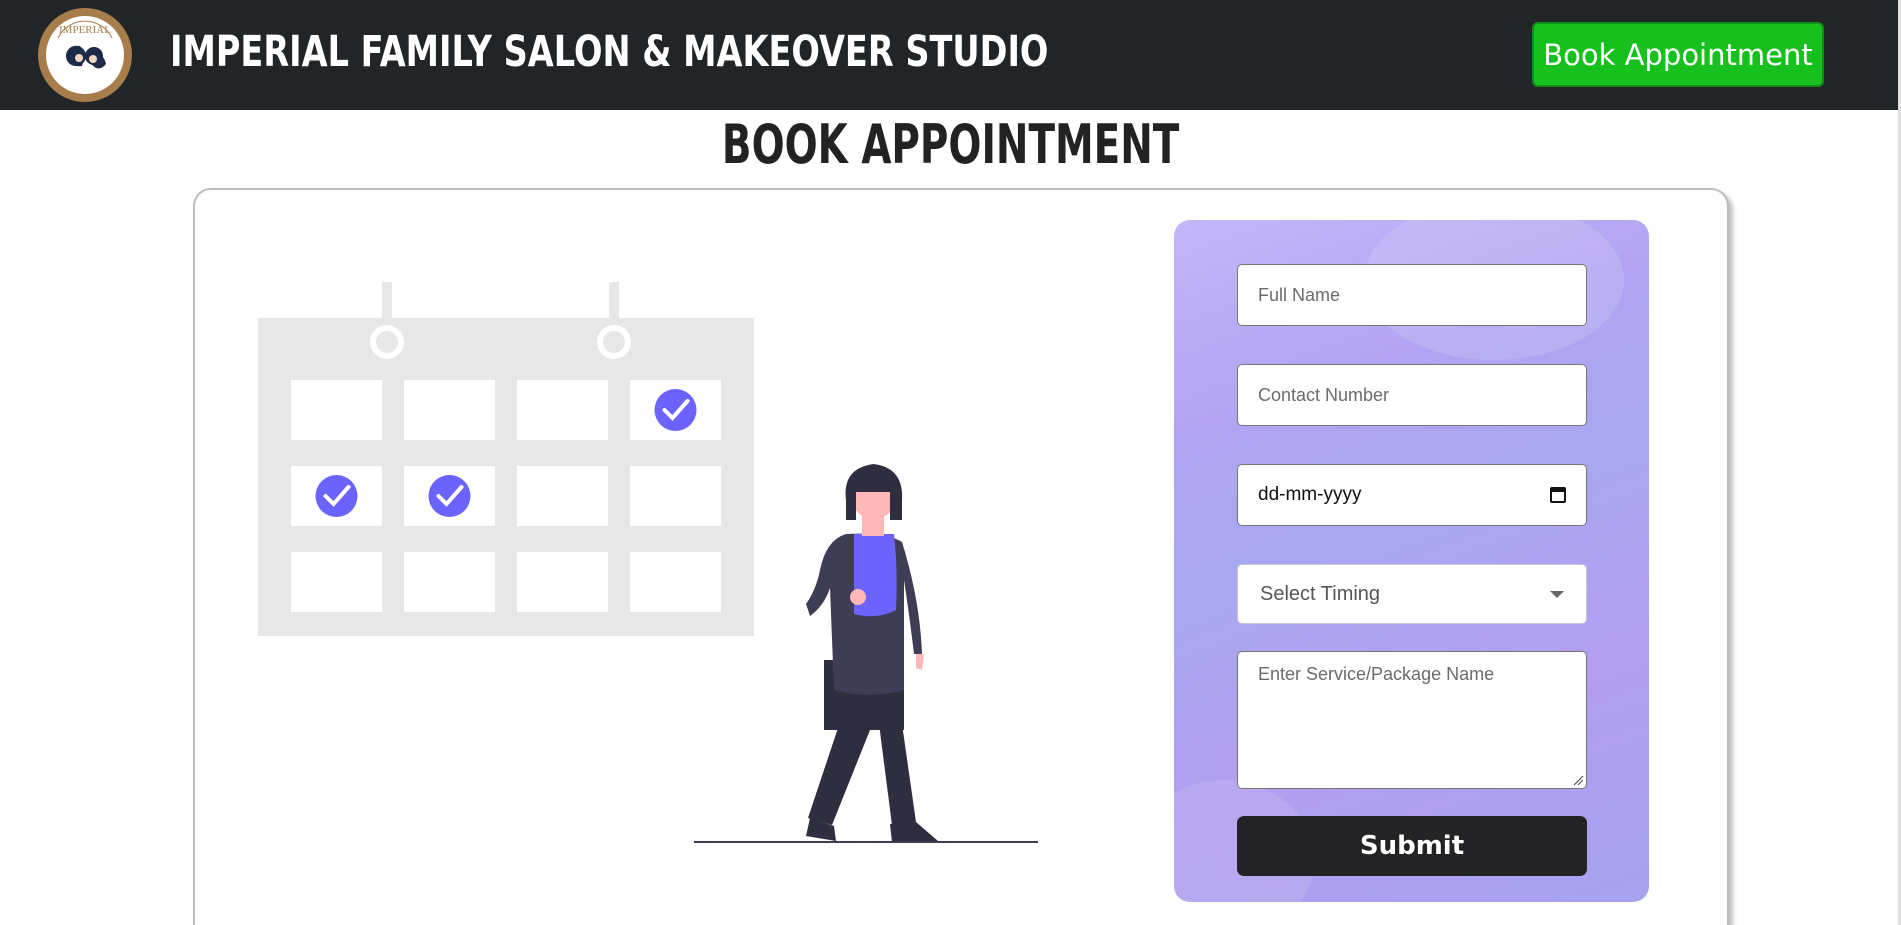 The width and height of the screenshot is (1901, 925). Describe the element at coordinates (609, 52) in the screenshot. I see `brand-title: IMPERIAL FAMILY SALON & MAKEOVER STUDIO` at that location.